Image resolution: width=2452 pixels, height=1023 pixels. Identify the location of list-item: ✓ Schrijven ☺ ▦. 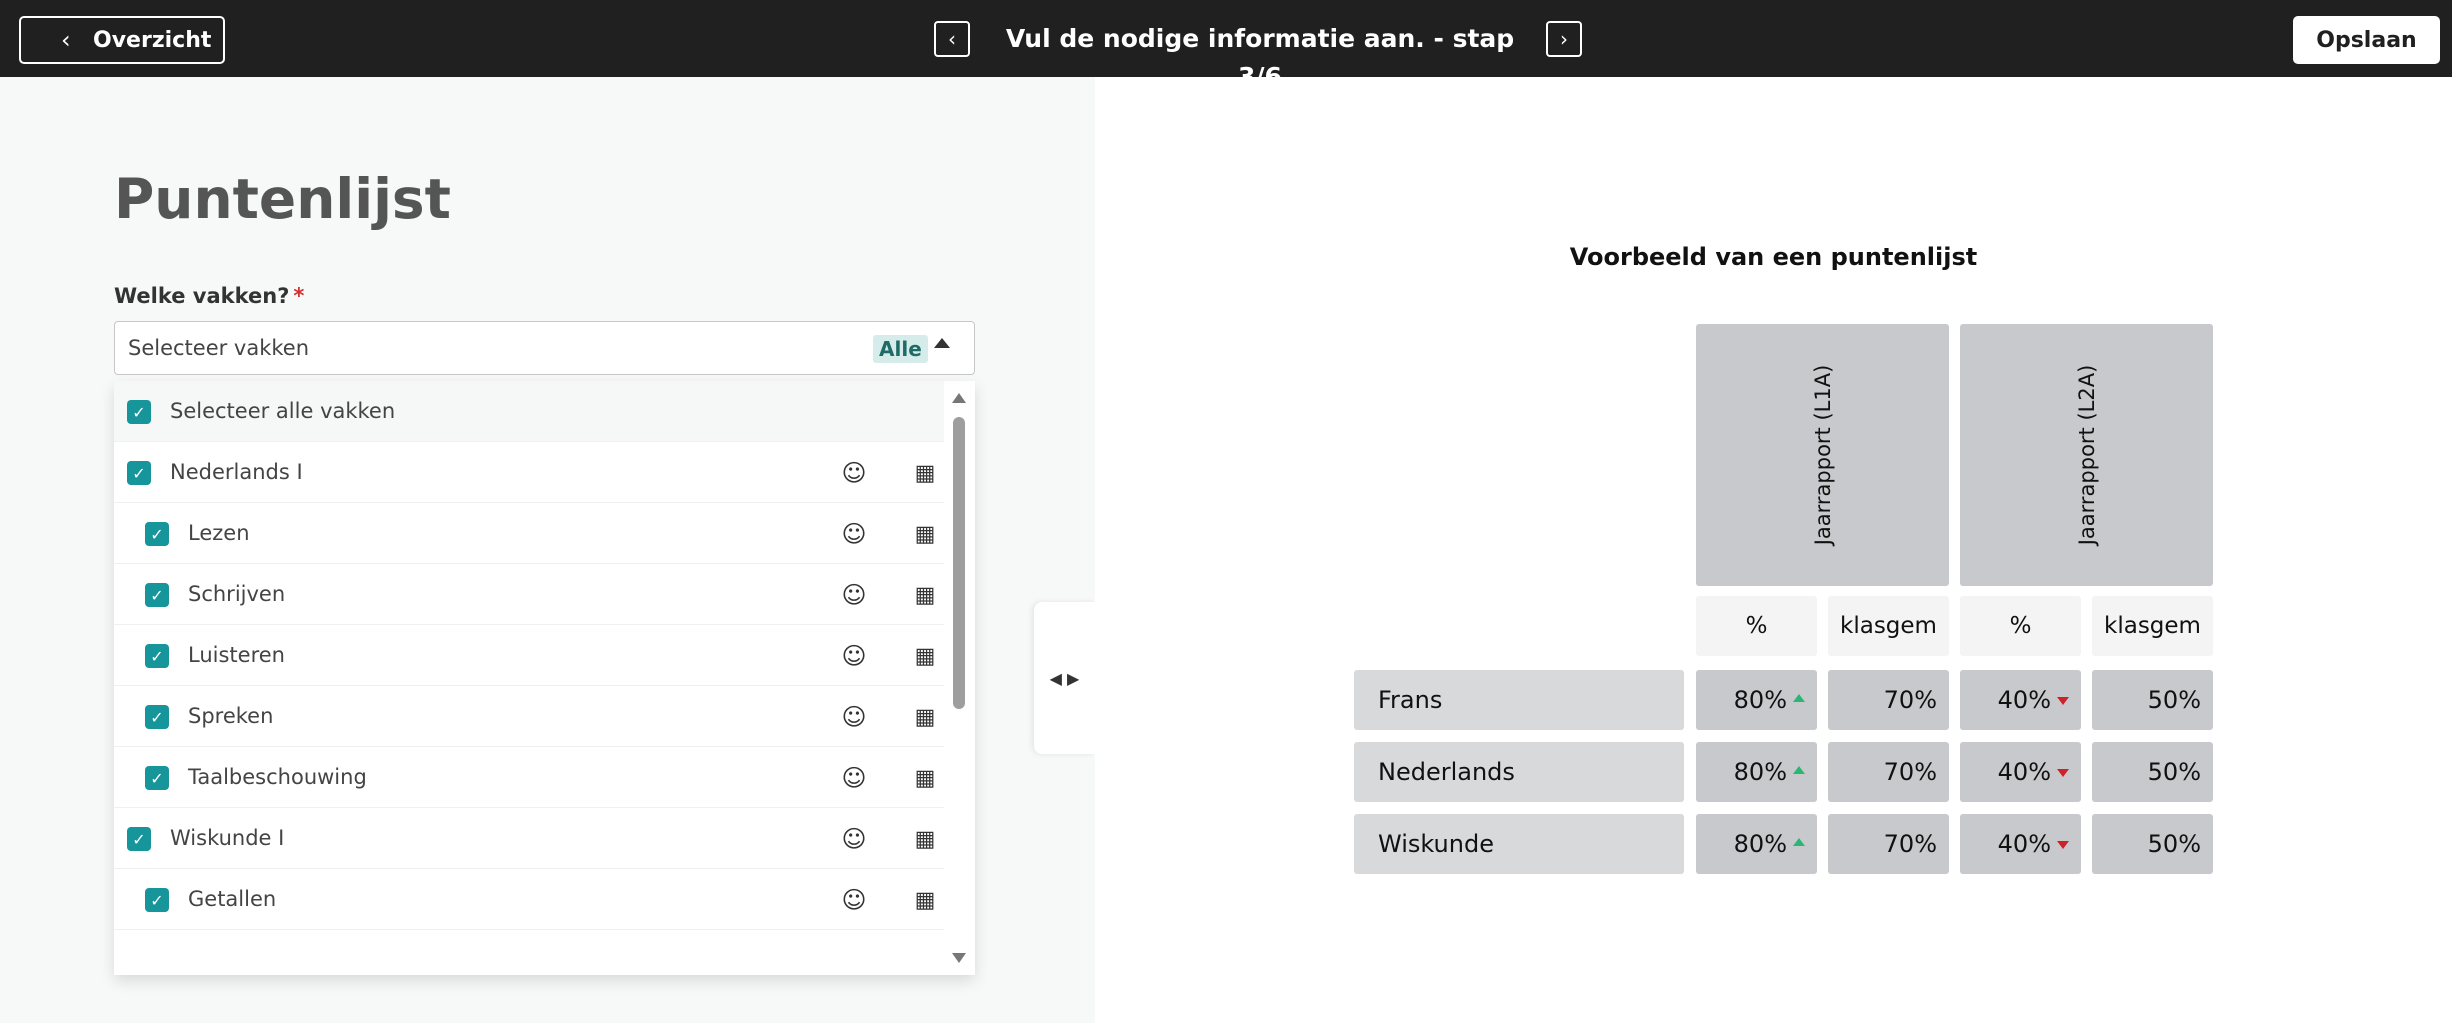
(529, 594).